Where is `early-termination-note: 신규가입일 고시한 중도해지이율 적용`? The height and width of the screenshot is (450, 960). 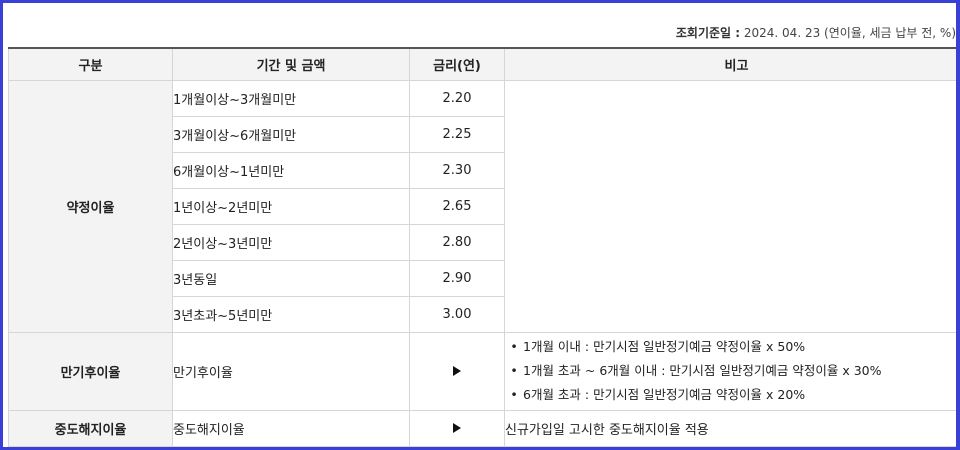 early-termination-note: 신규가입일 고시한 중도해지이율 적용 is located at coordinates (730, 428).